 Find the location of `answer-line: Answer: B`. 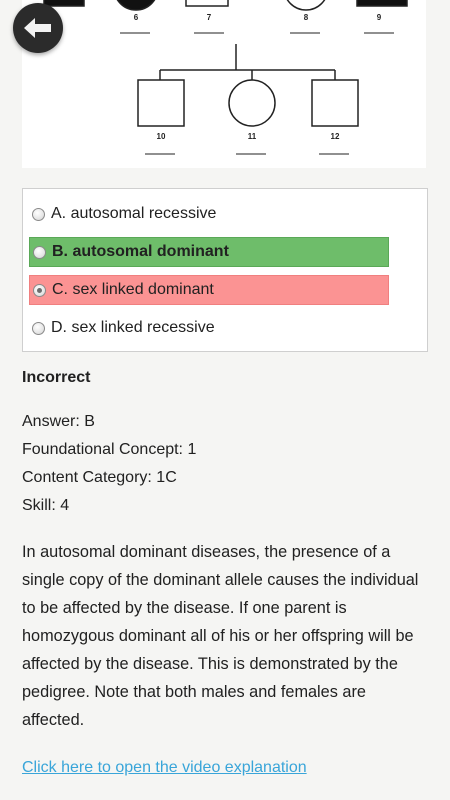

answer-line: Answer: B is located at coordinates (58, 421).